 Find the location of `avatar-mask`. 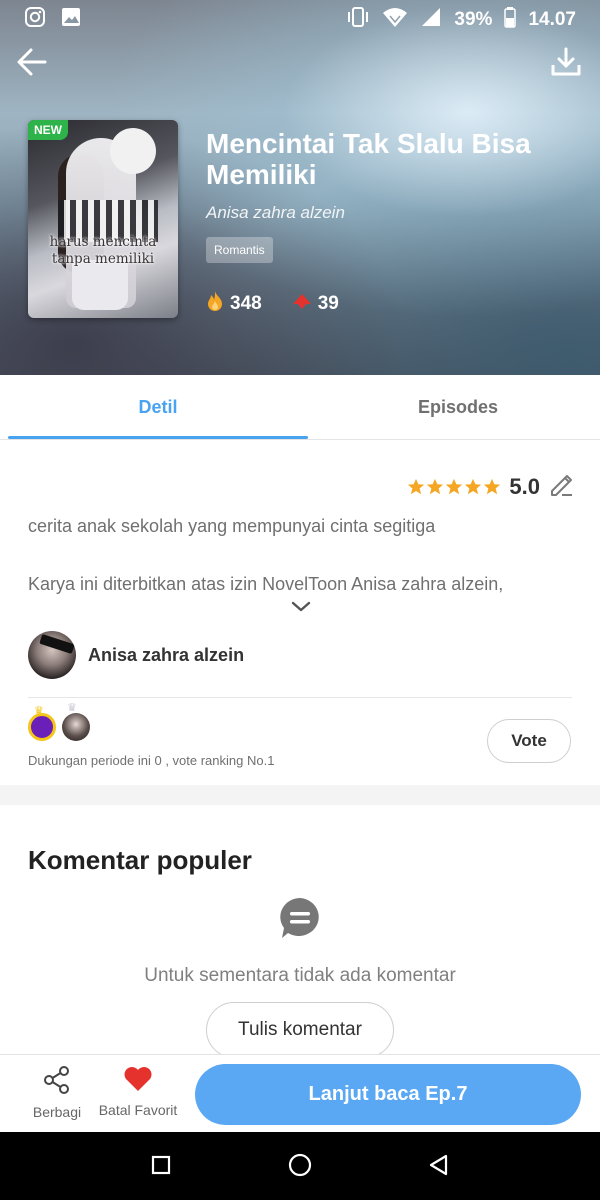

avatar-mask is located at coordinates (57, 644).